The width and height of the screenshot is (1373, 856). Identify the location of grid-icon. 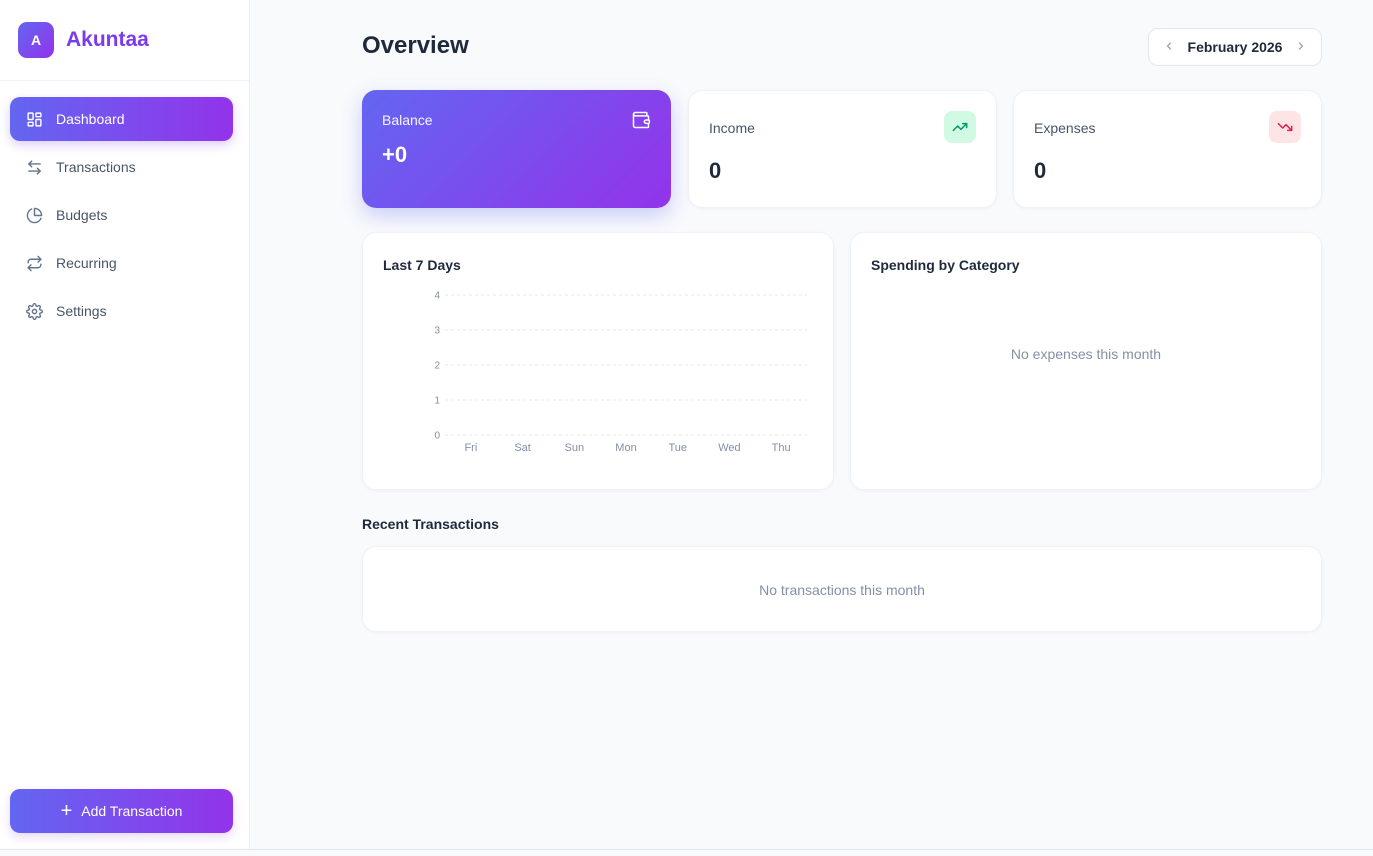
(34, 119).